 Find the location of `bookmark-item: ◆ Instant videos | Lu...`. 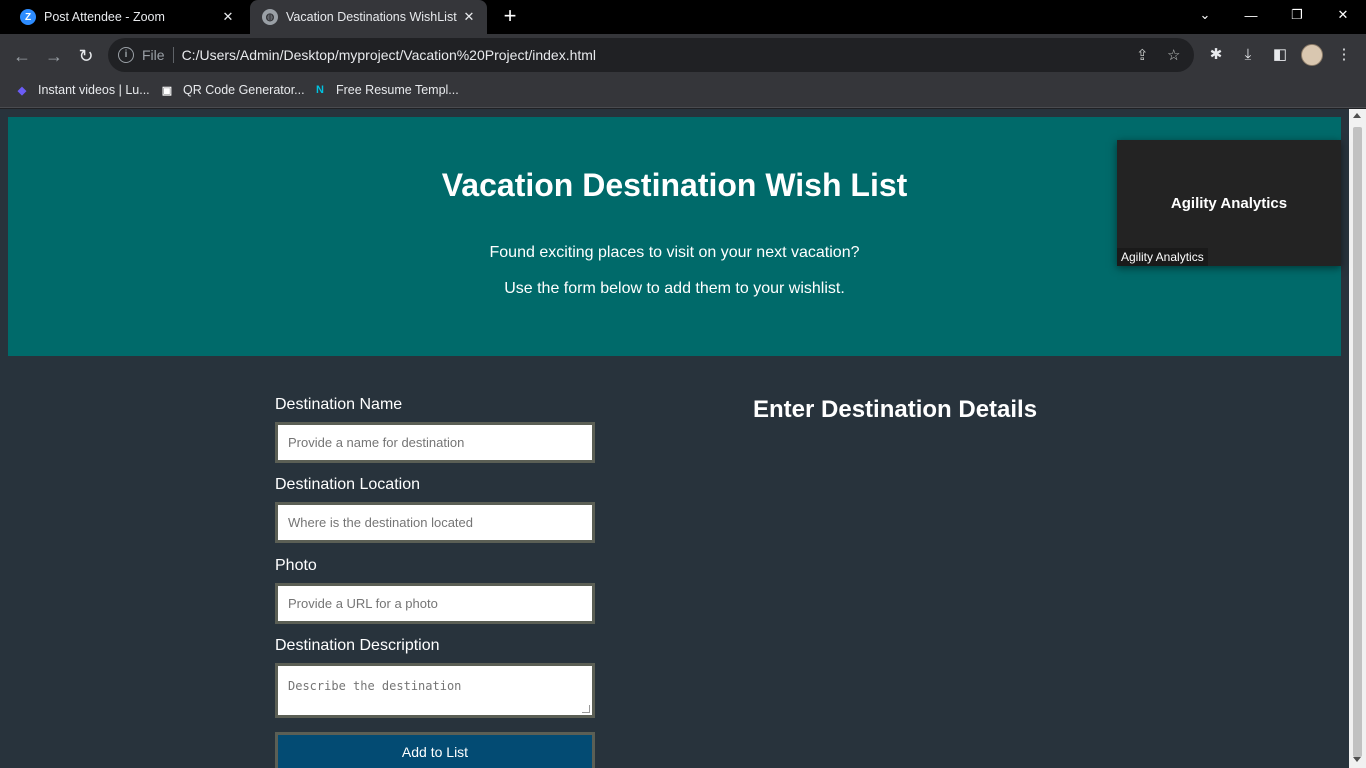

bookmark-item: ◆ Instant videos | Lu... is located at coordinates (82, 90).